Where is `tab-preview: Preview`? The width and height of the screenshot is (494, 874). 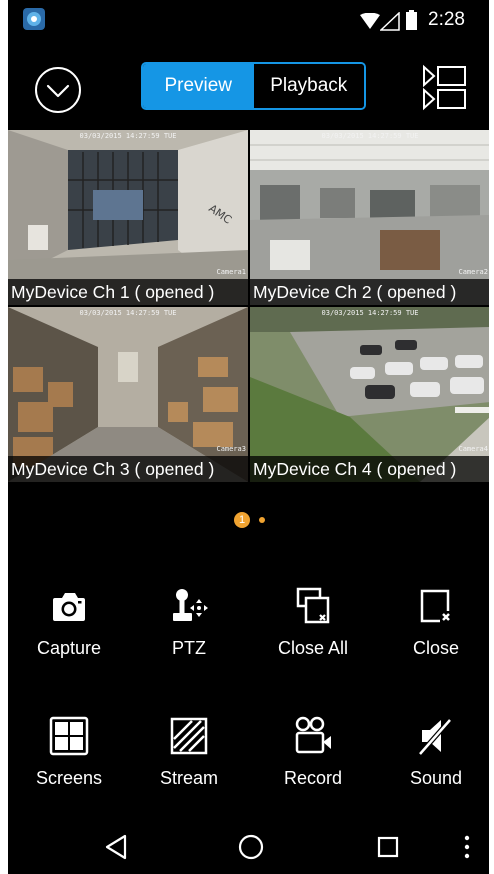 tab-preview: Preview is located at coordinates (198, 86).